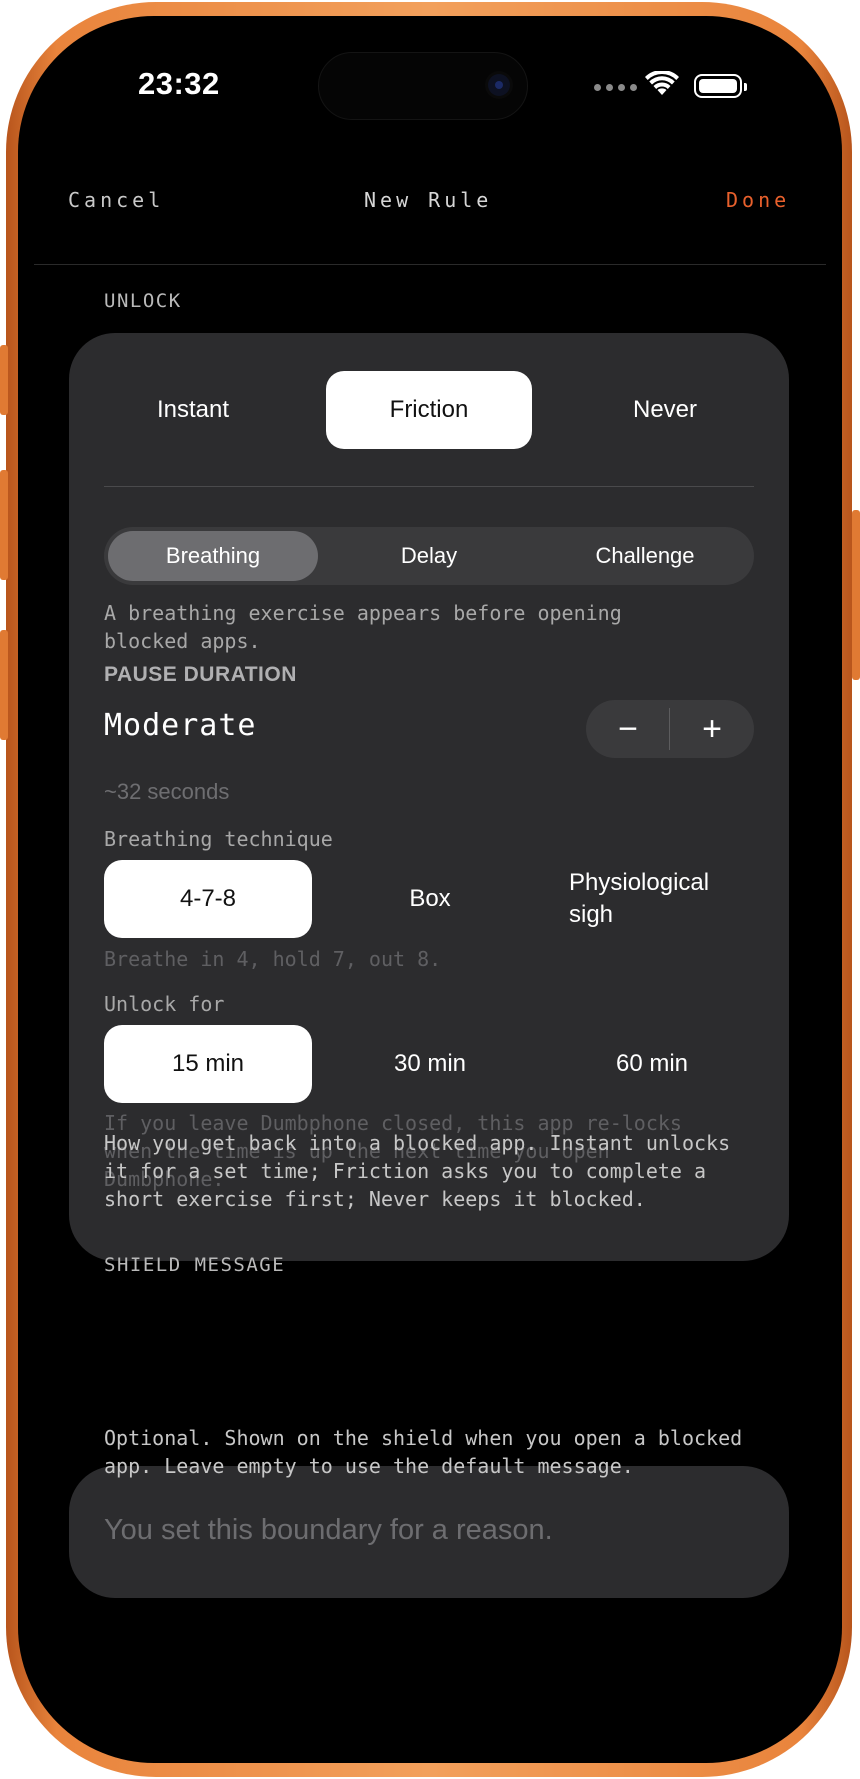 The image size is (860, 1779). What do you see at coordinates (662, 83) in the screenshot?
I see `wifi-icon` at bounding box center [662, 83].